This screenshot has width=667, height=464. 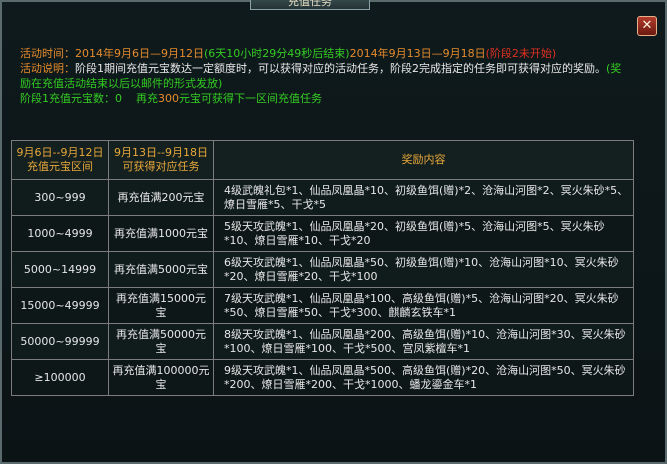 I want to click on range-cell: 300~999, so click(x=60, y=197).